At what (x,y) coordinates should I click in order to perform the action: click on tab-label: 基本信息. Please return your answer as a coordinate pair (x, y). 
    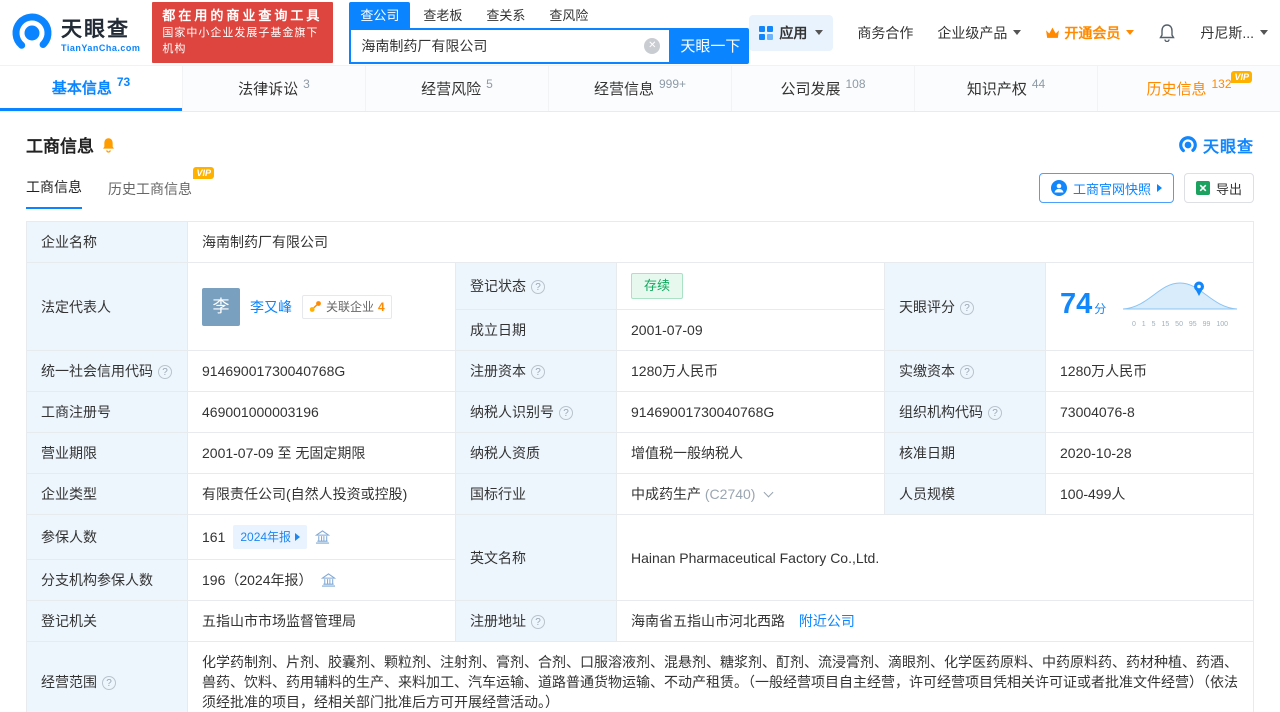
    Looking at the image, I should click on (81, 88).